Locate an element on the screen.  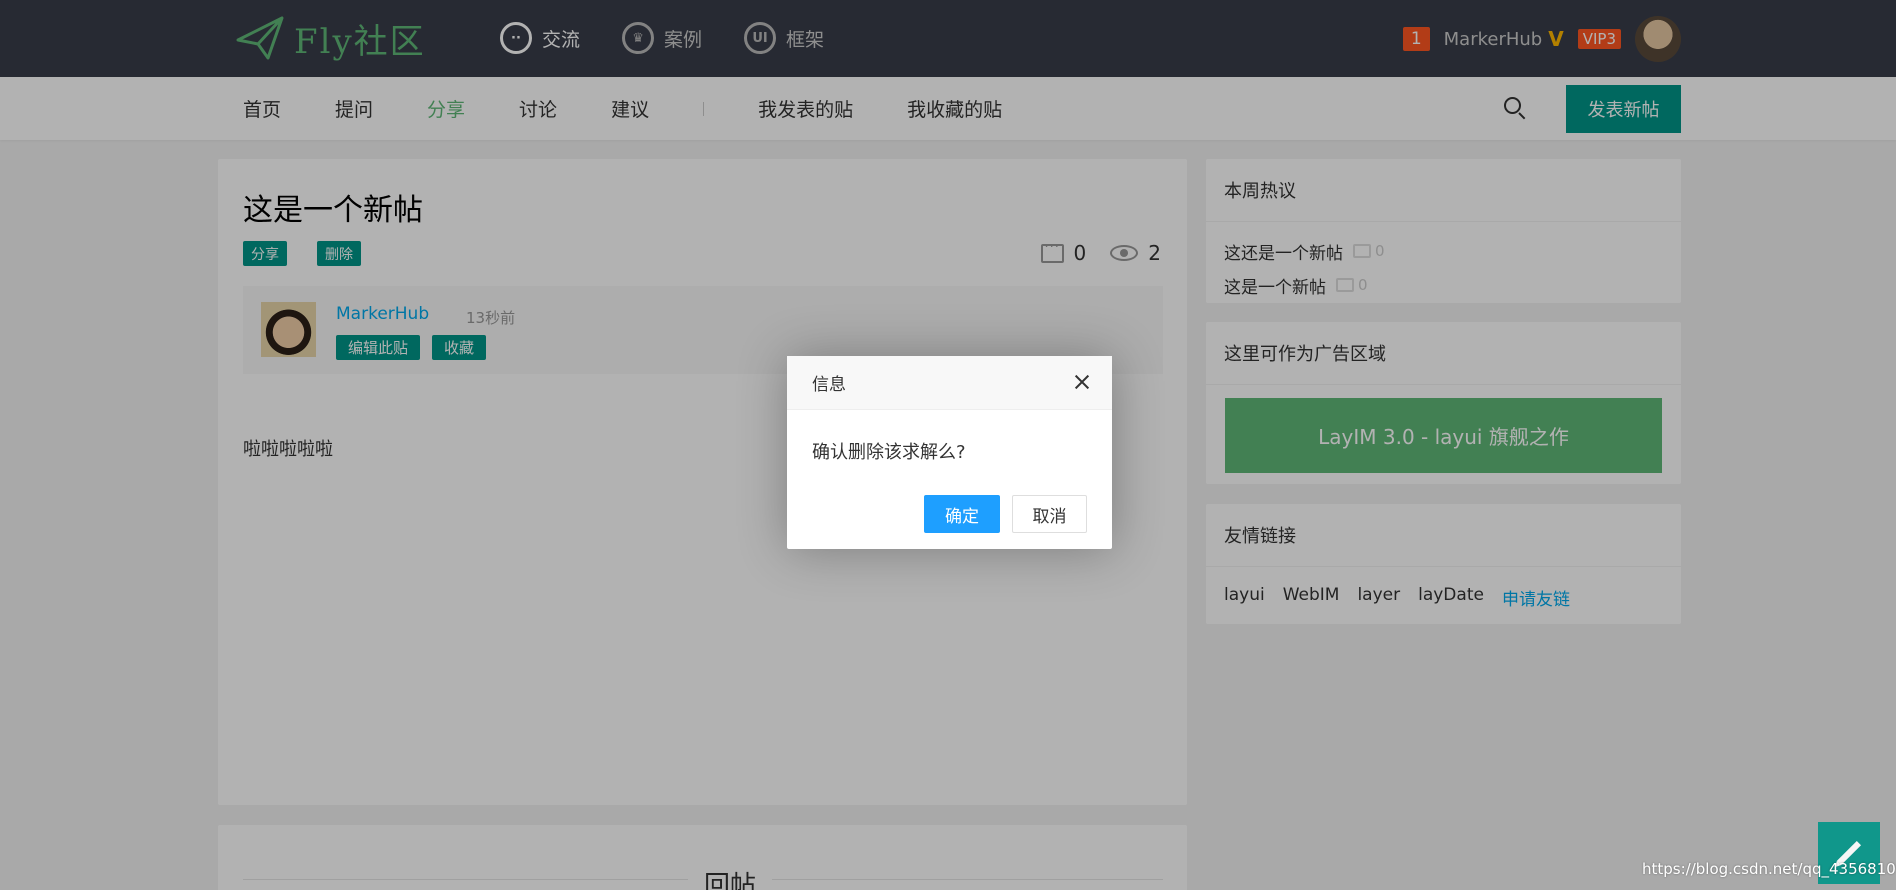
confirm-dialog: 信息 确认删除该求解么? 确定 取消 is located at coordinates (949, 452).